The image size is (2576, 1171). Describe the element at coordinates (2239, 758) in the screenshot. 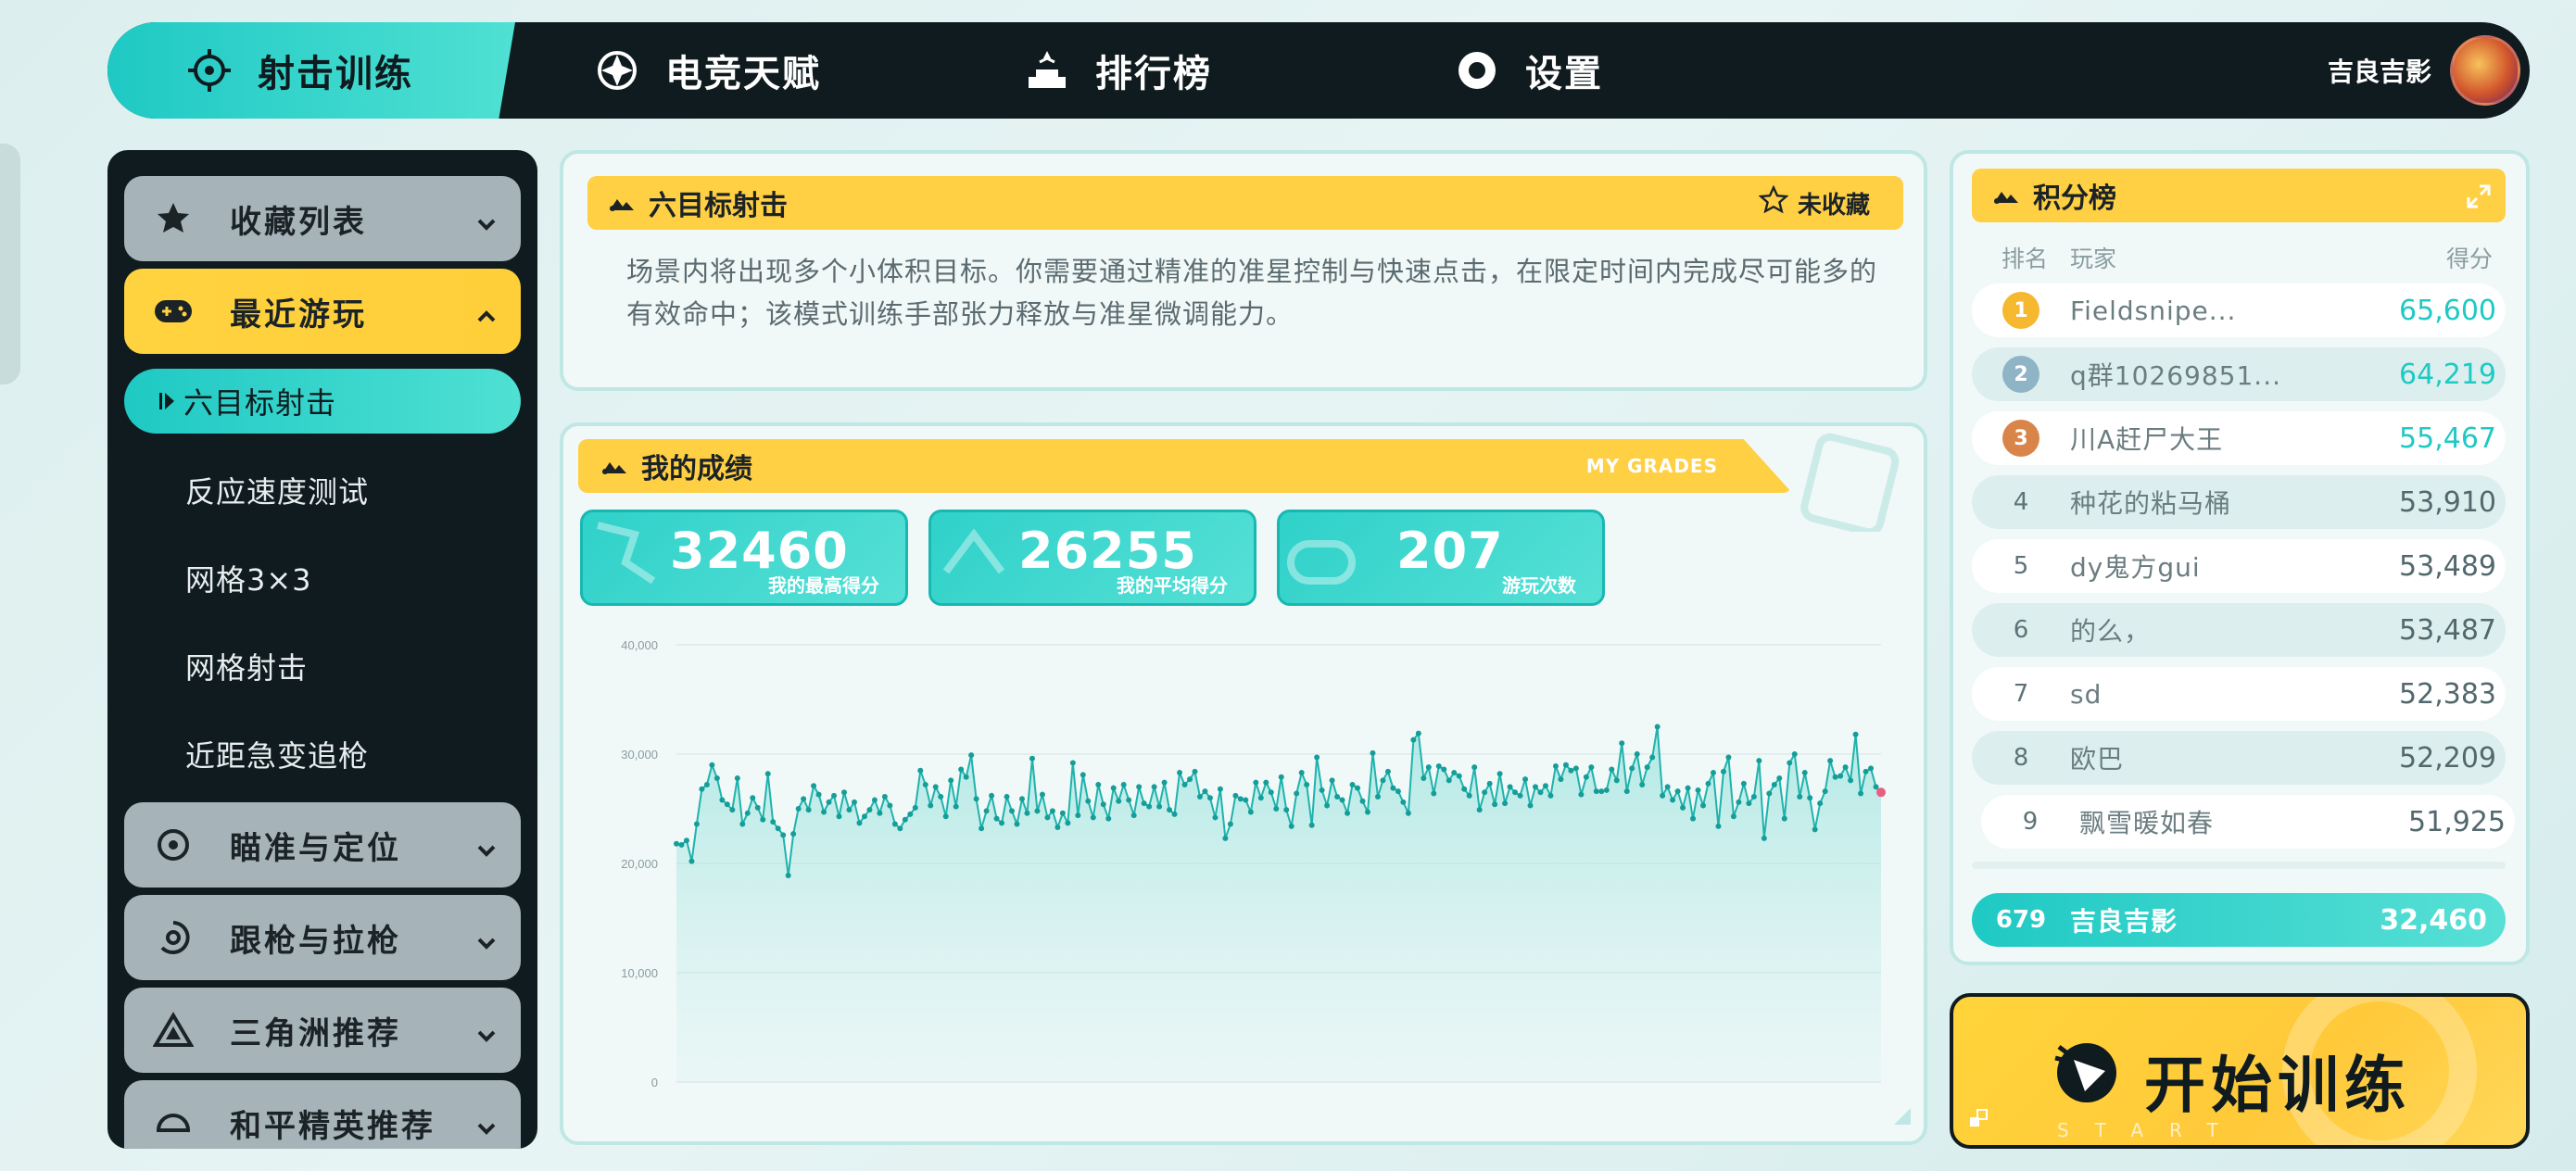

I see `leaderboard-row: 8 欧巴 52,209` at that location.